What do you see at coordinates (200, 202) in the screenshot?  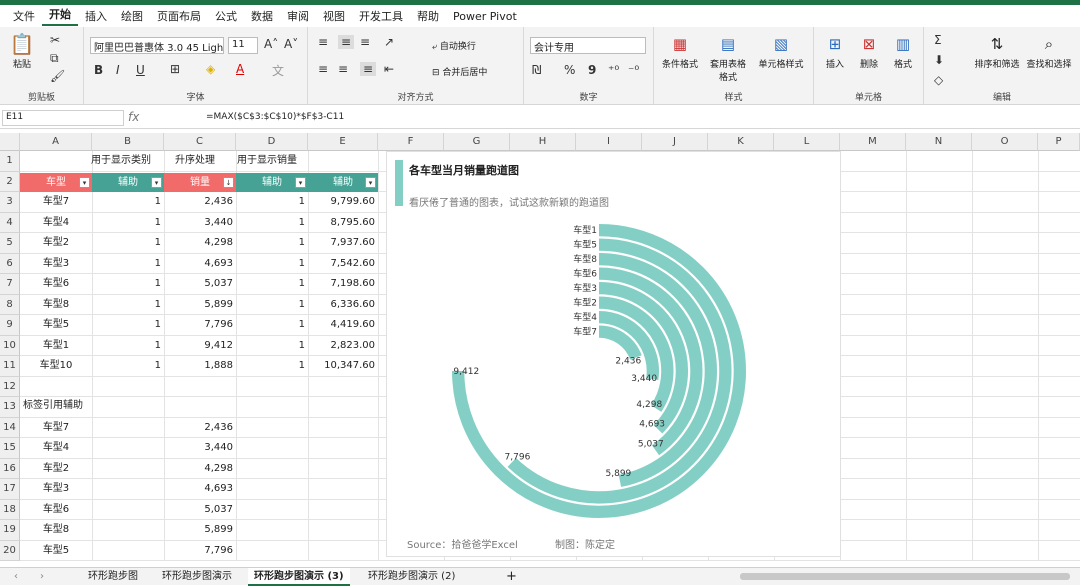 I see `table-cell: 2,436` at bounding box center [200, 202].